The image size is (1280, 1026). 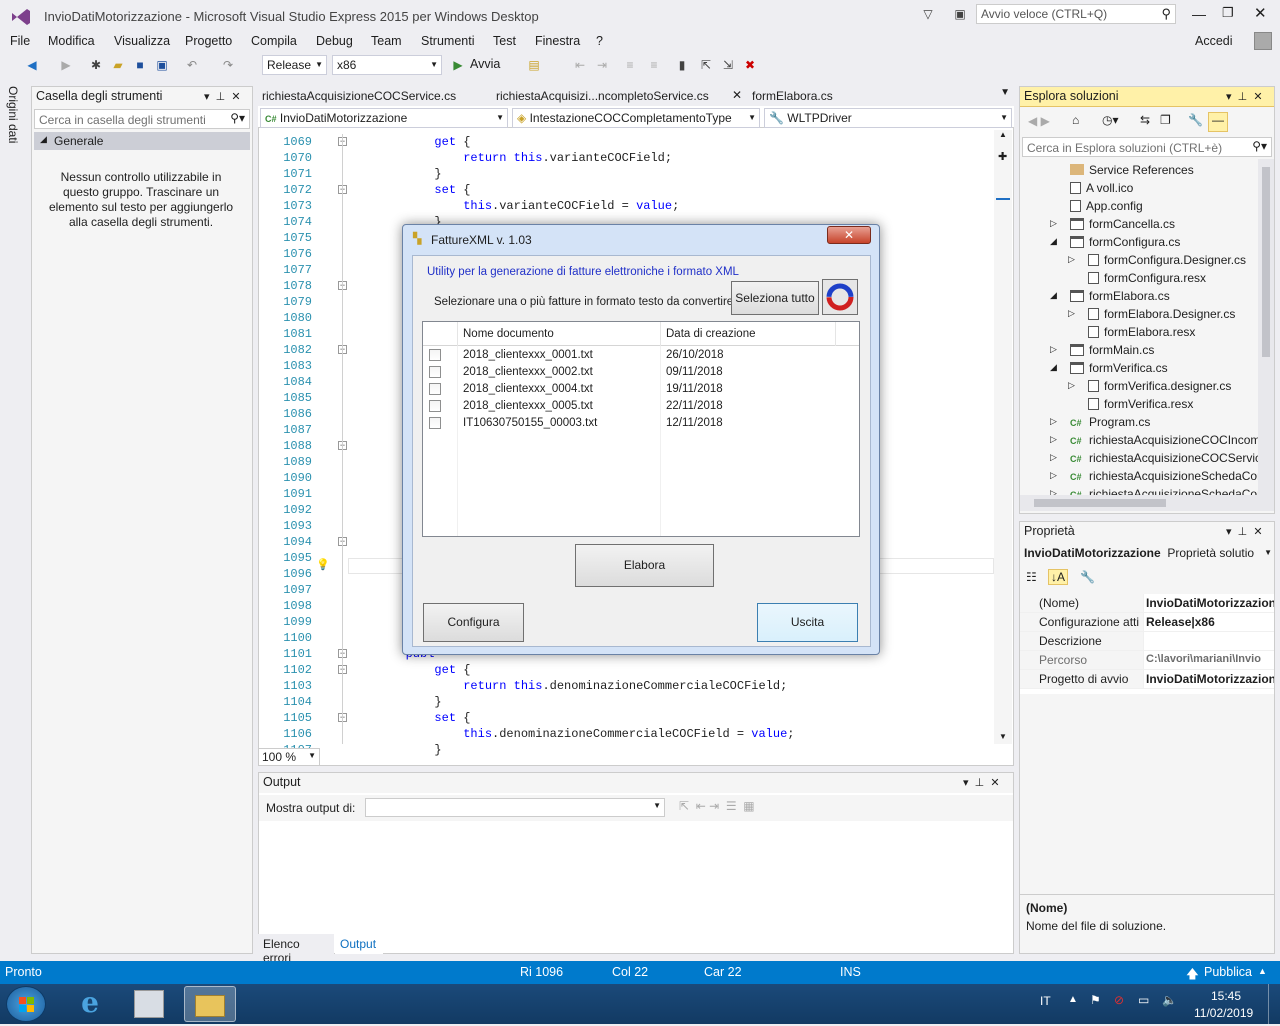 What do you see at coordinates (359, 944) in the screenshot?
I see `tab-output: Output` at bounding box center [359, 944].